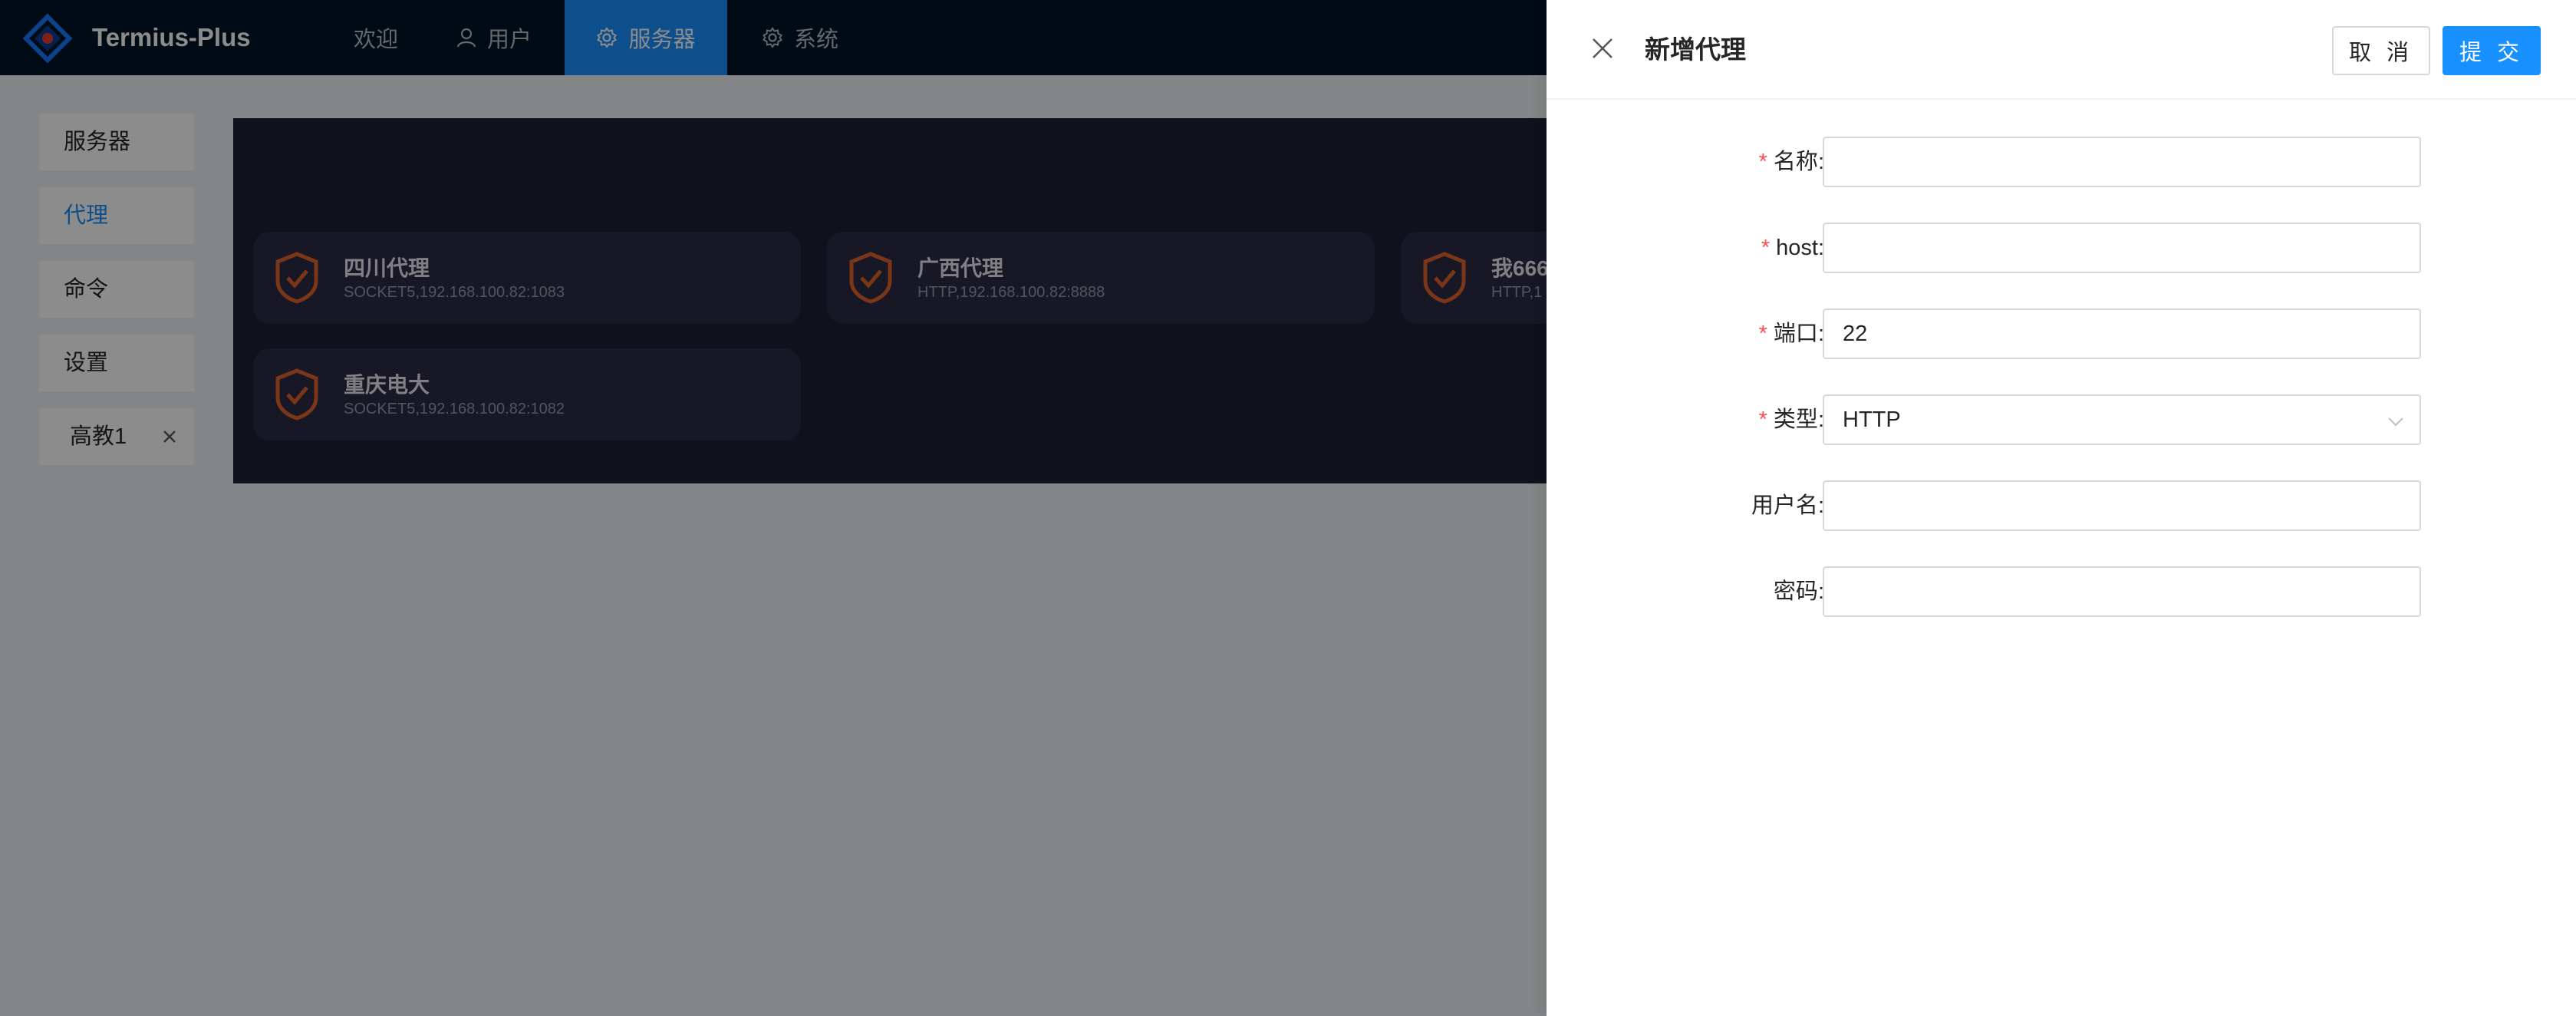  Describe the element at coordinates (1792, 248) in the screenshot. I see `field-label: * host:` at that location.